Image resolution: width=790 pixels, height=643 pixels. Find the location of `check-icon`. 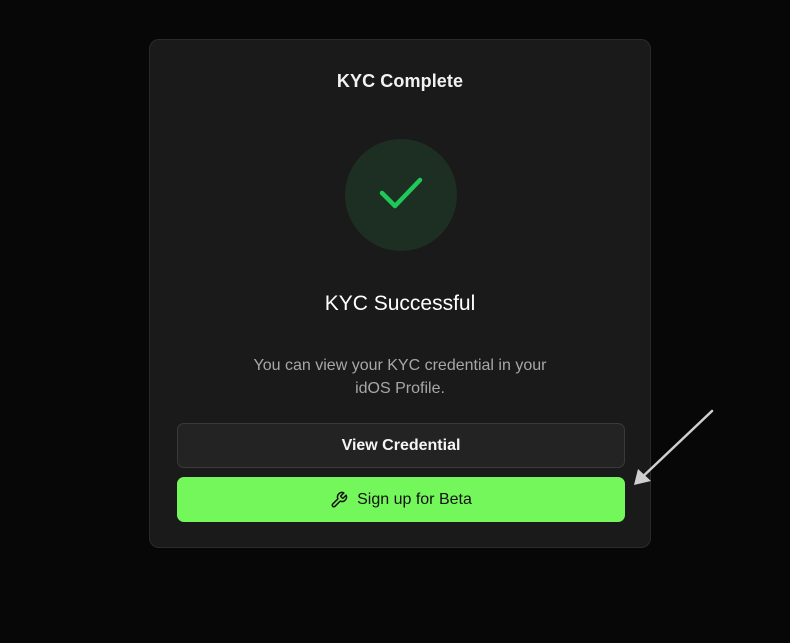

check-icon is located at coordinates (401, 195).